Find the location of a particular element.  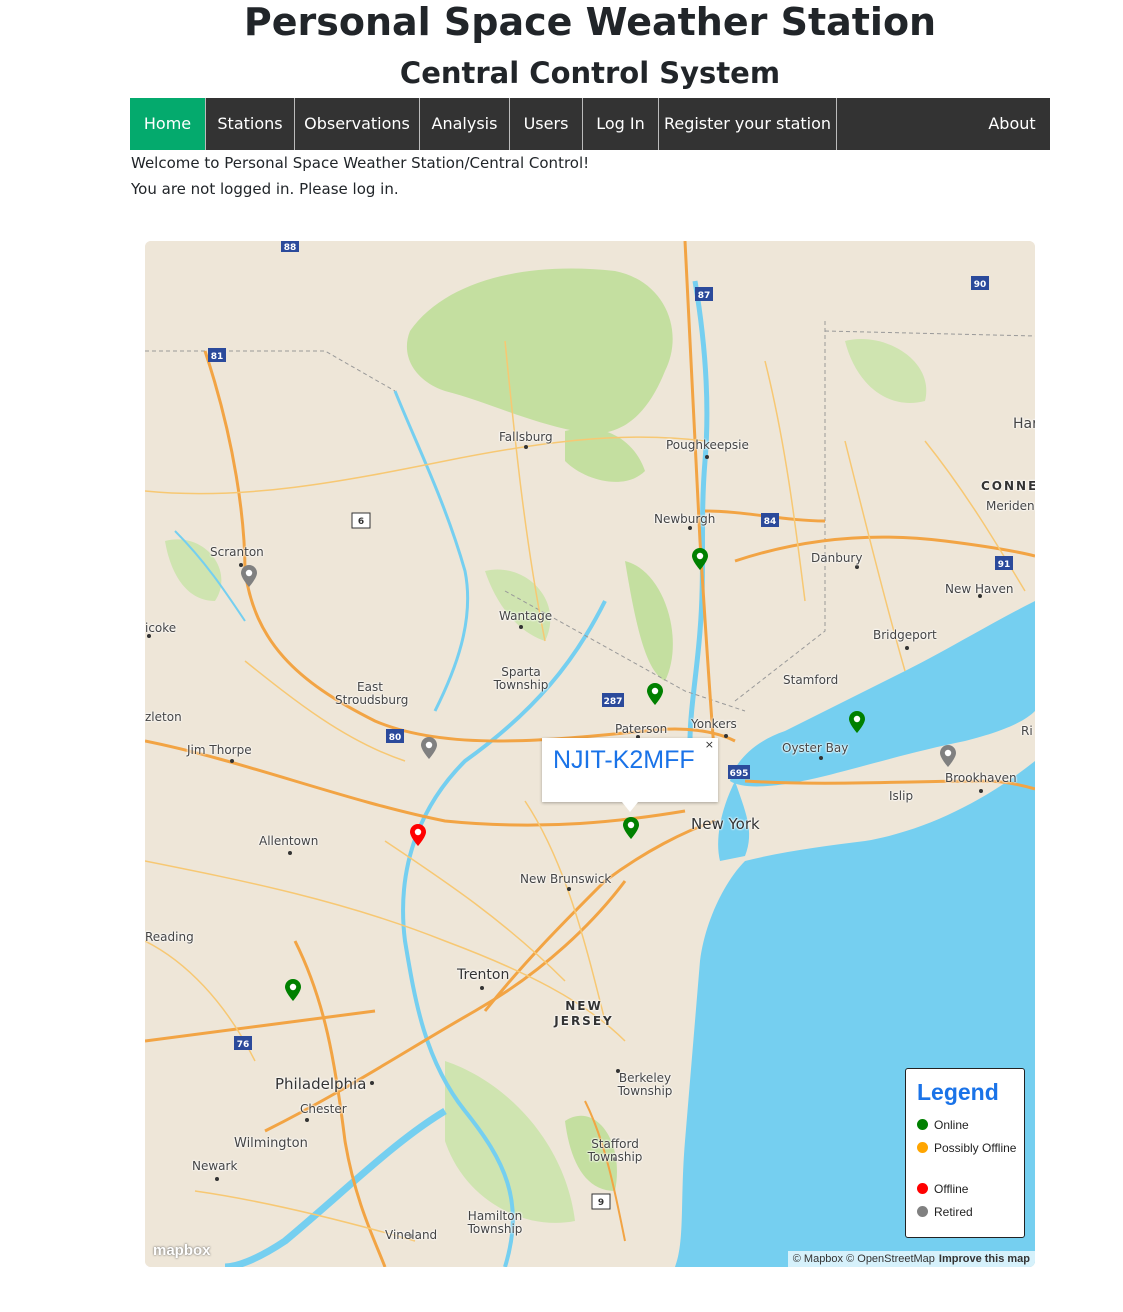

svg-text: 84 is located at coordinates (770, 522).